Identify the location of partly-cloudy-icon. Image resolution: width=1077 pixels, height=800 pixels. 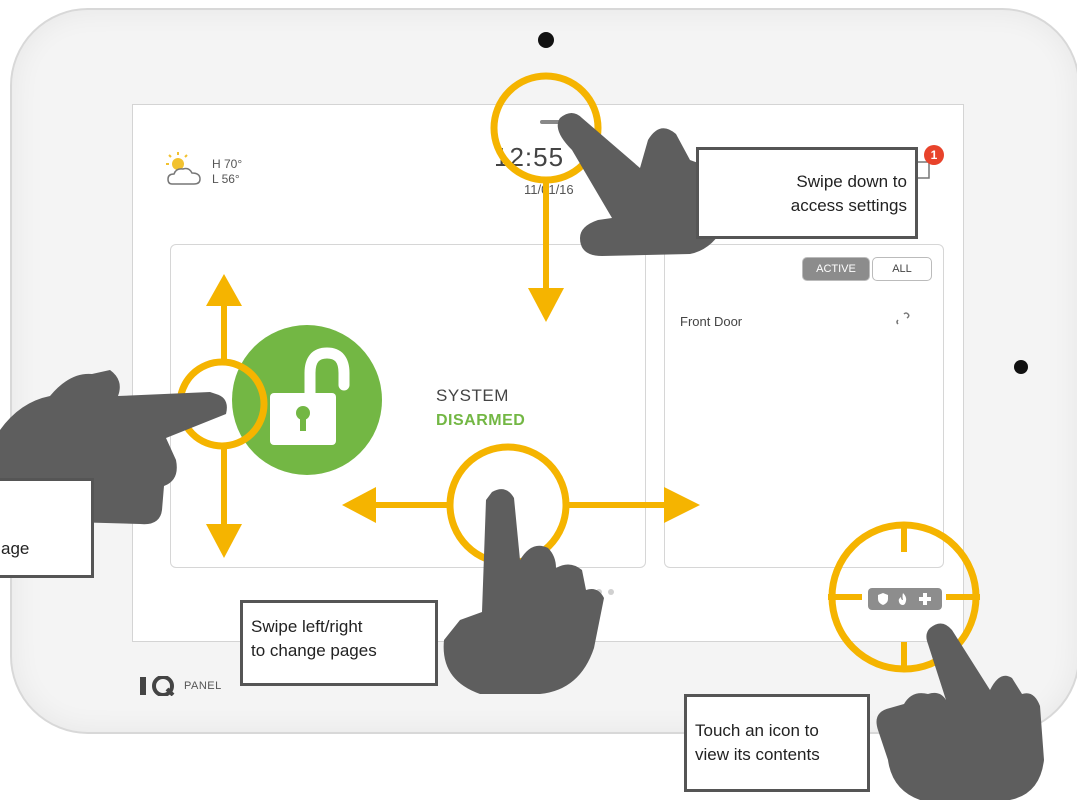
(183, 168).